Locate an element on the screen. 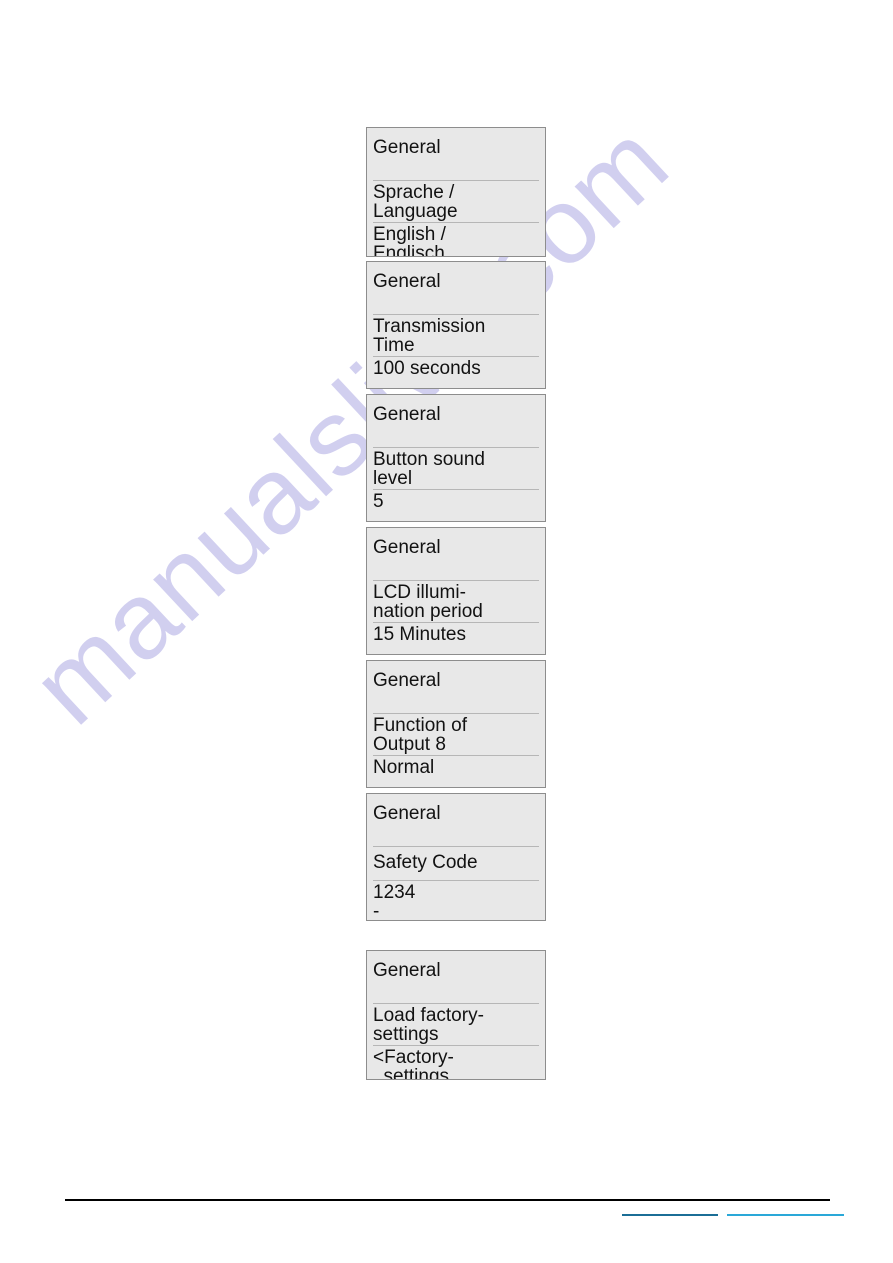 The image size is (893, 1263). lcd-setting-value: 15 Minutes is located at coordinates (456, 633).